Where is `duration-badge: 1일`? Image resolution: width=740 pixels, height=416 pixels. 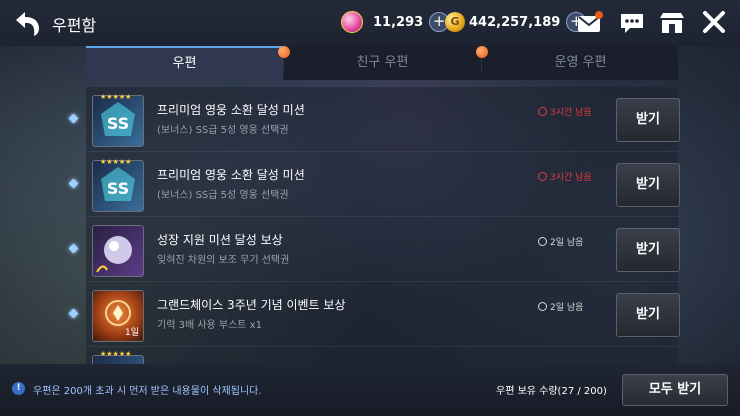
duration-badge: 1일 is located at coordinates (131, 333).